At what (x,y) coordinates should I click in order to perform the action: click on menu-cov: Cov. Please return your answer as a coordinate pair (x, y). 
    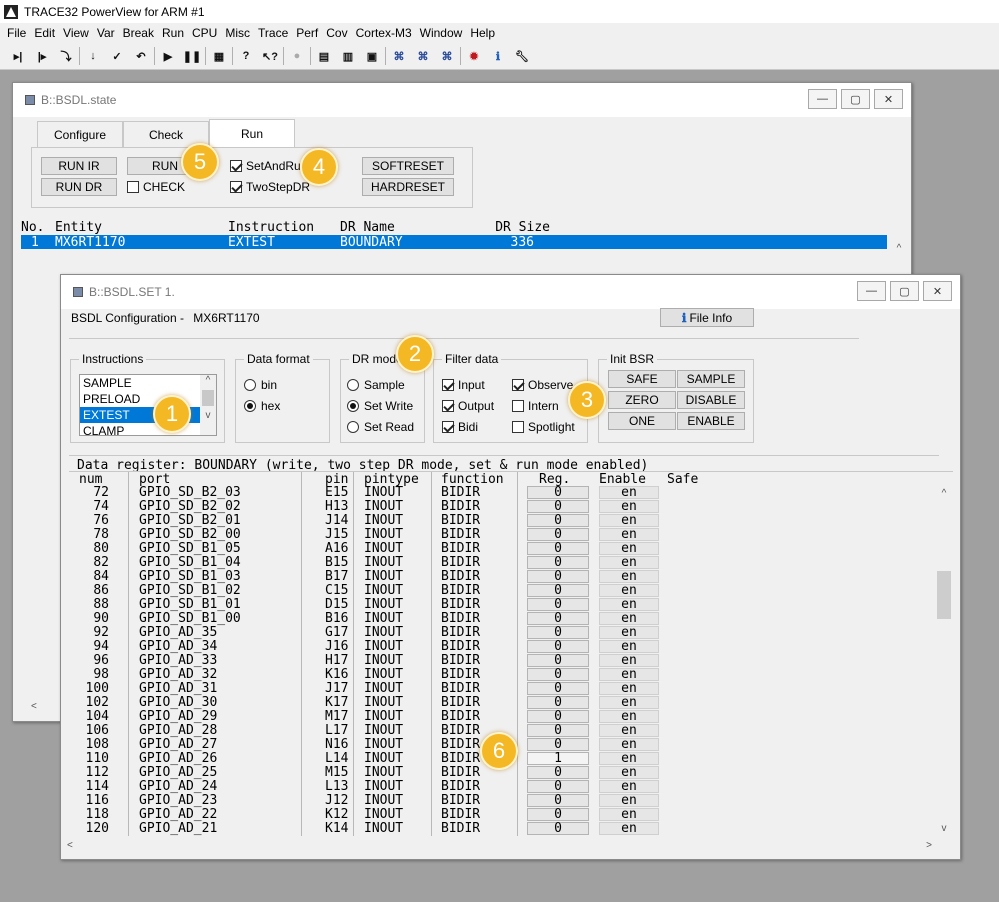
    Looking at the image, I should click on (336, 33).